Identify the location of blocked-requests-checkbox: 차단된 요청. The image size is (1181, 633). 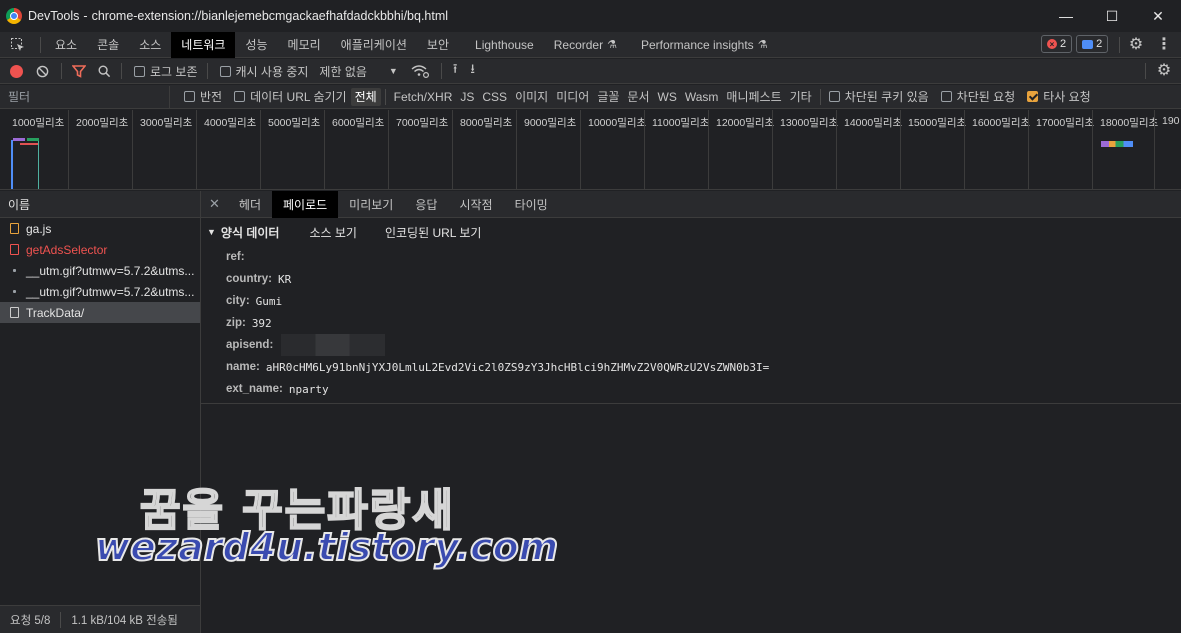
(978, 97).